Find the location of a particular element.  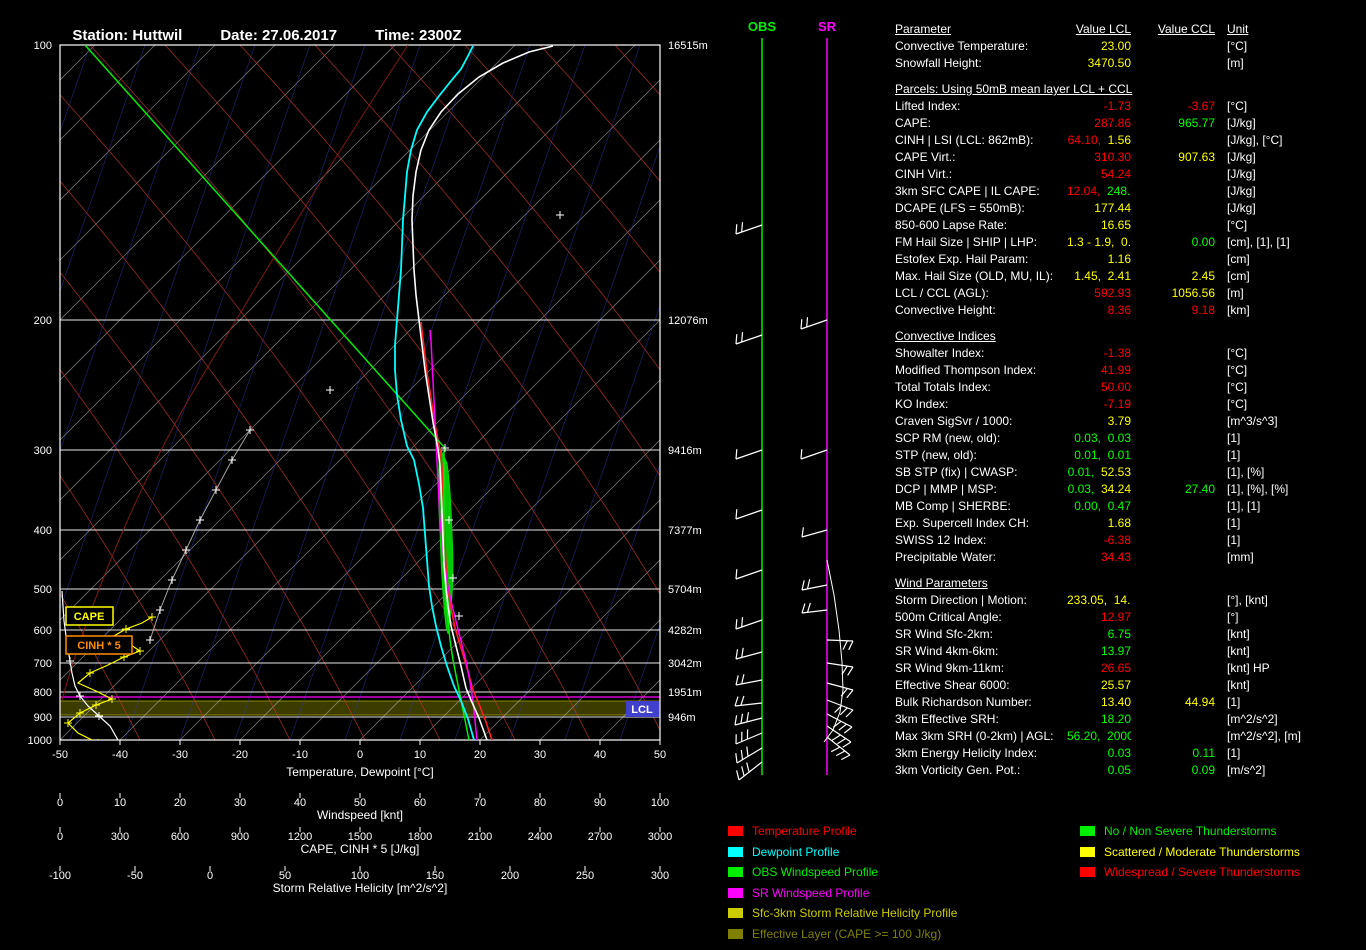

cape-label-box: CAPE is located at coordinates (89, 616).